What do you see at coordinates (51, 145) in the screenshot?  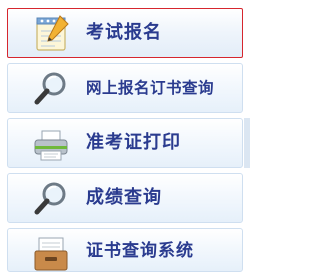 I see `printer-icon` at bounding box center [51, 145].